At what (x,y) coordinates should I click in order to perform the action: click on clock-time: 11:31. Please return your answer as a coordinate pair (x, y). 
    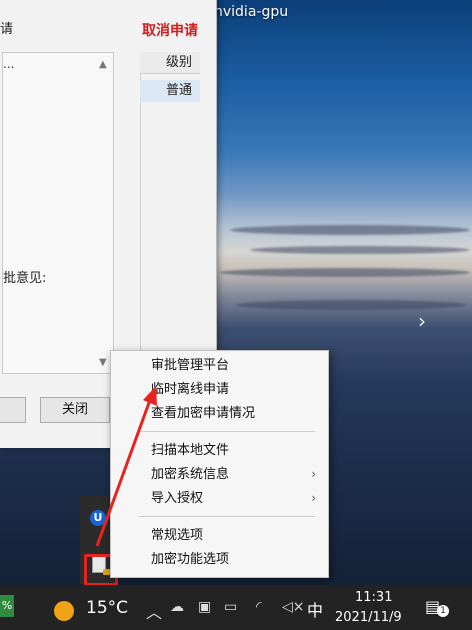
    Looking at the image, I should click on (373, 597).